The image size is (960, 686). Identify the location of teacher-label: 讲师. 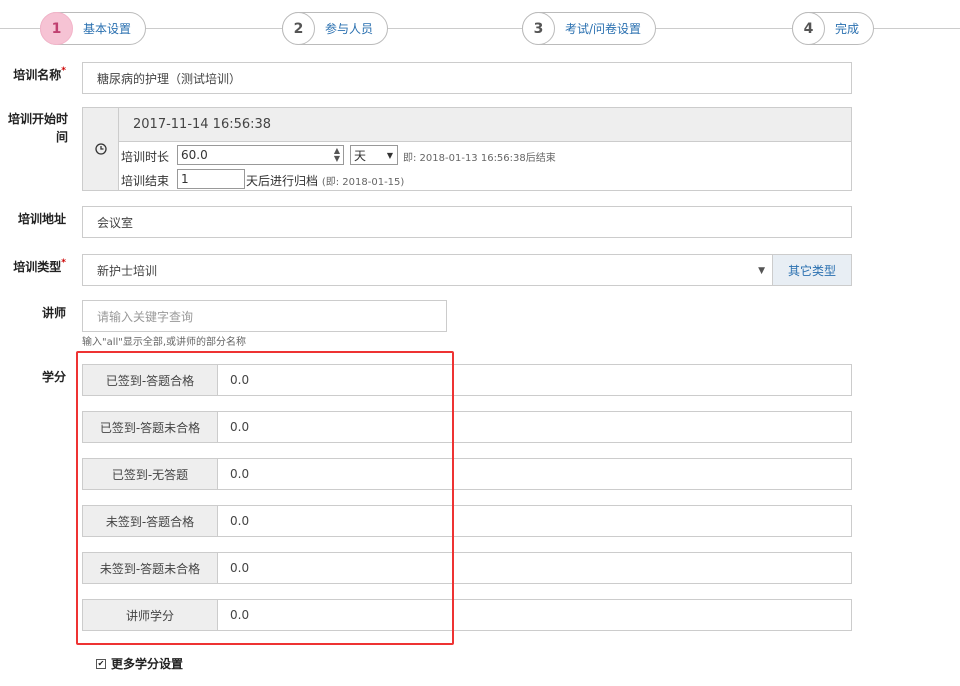
(53, 313).